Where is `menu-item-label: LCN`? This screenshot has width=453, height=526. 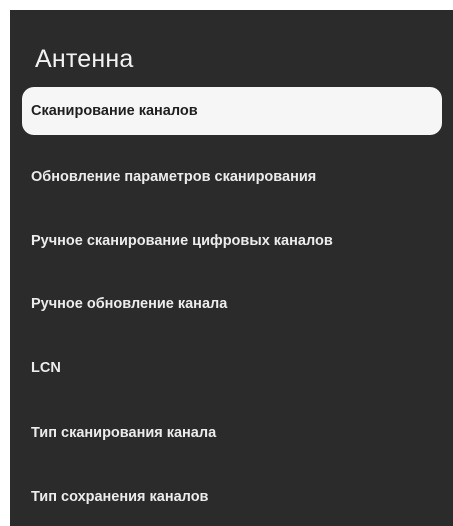 menu-item-label: LCN is located at coordinates (46, 368).